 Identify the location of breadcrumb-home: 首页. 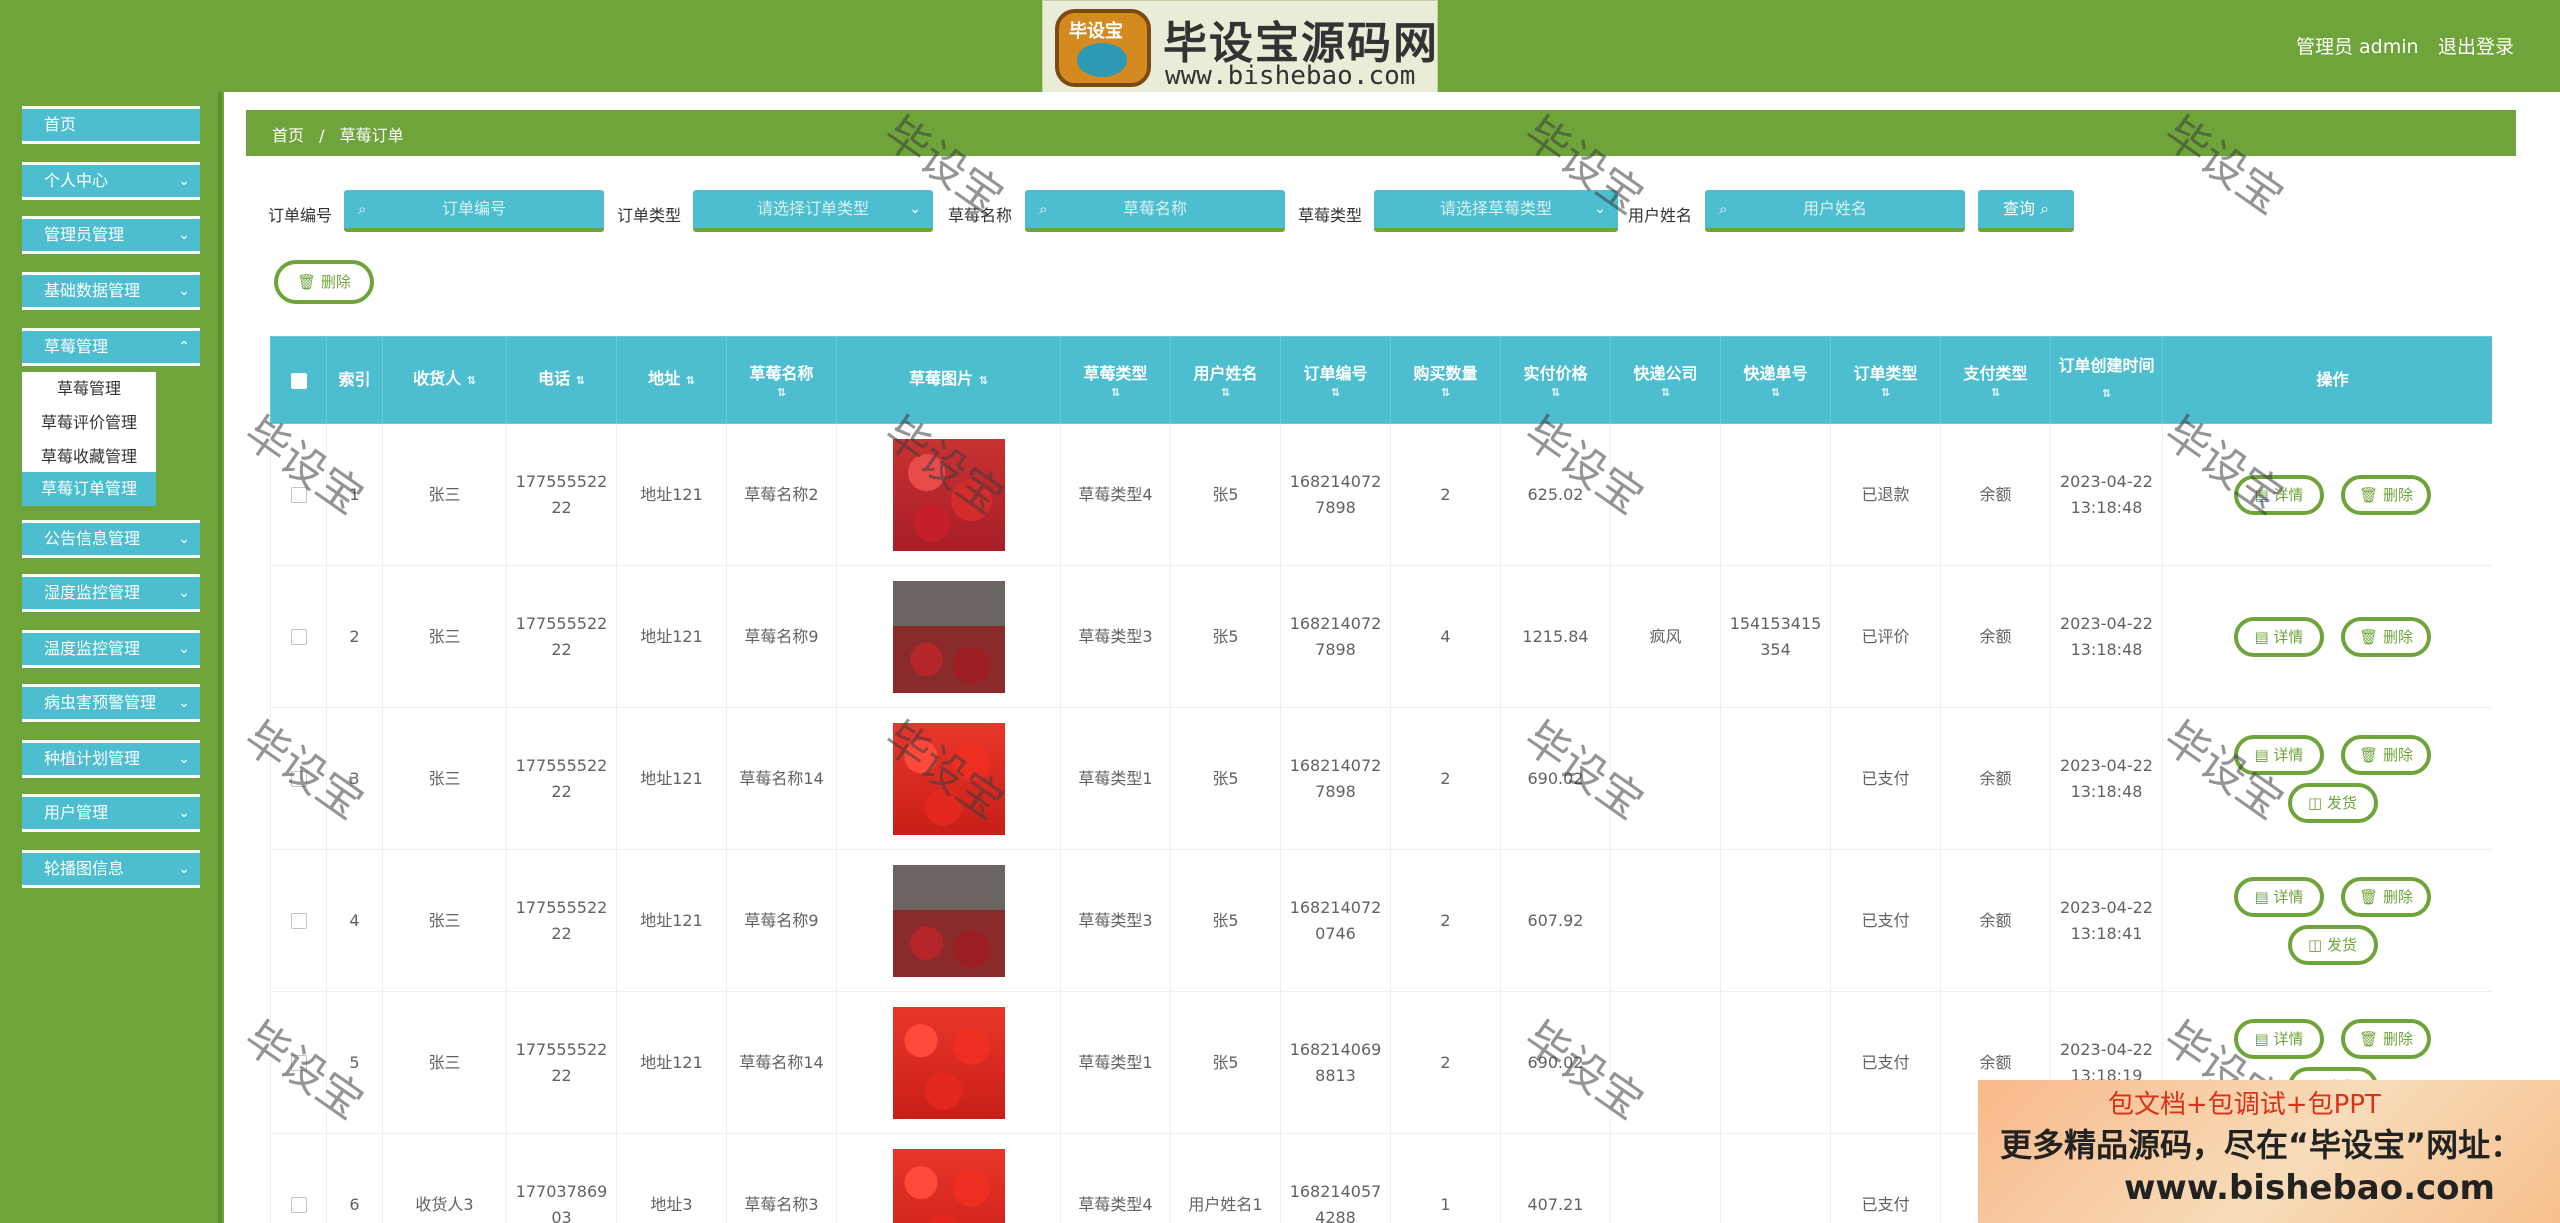
(288, 135).